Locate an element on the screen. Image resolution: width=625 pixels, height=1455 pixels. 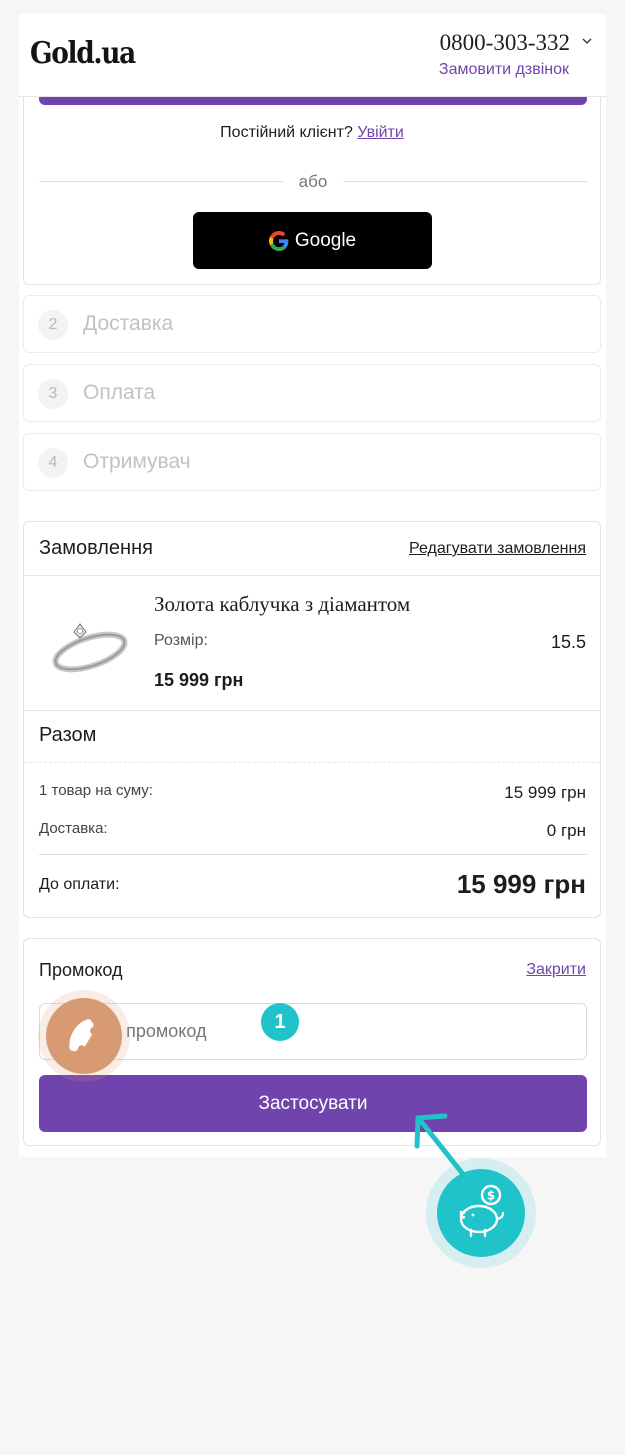
totals-title: Разом is located at coordinates (68, 735).